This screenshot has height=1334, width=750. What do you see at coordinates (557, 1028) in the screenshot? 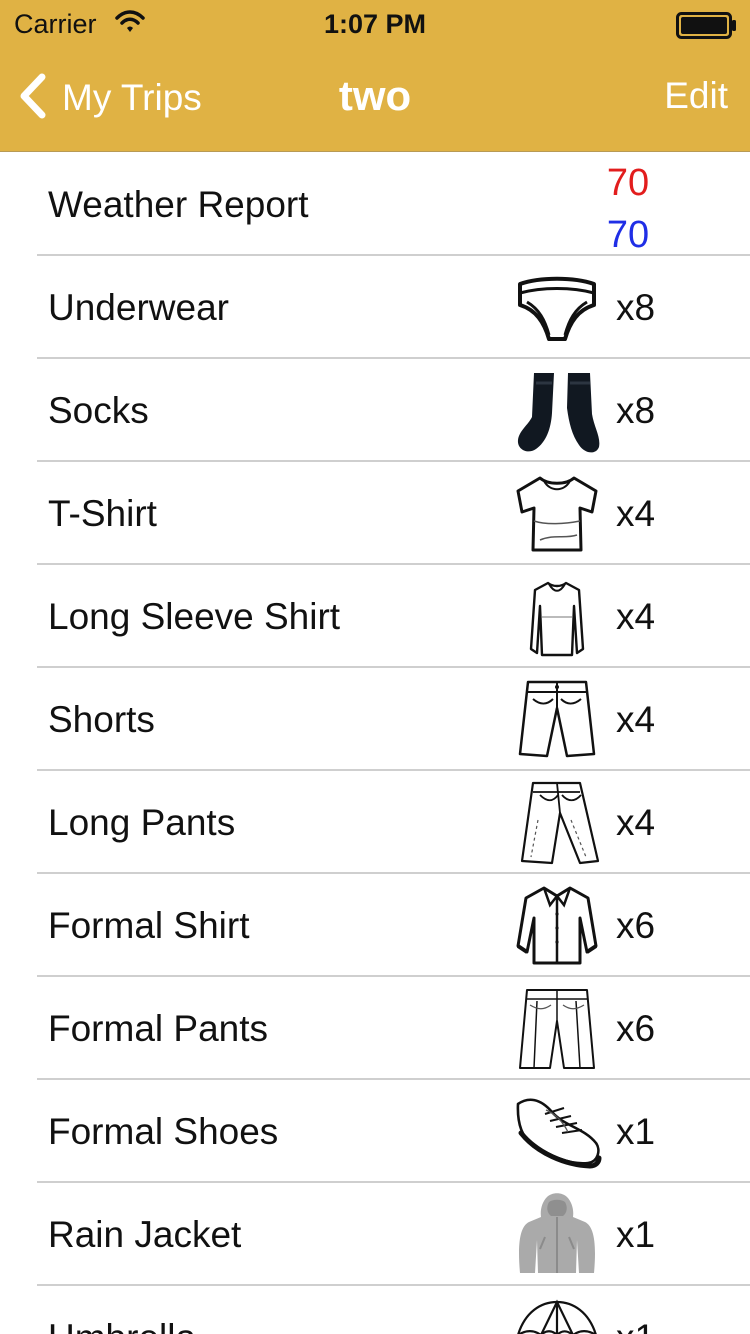
I see `formal-pants-icon` at bounding box center [557, 1028].